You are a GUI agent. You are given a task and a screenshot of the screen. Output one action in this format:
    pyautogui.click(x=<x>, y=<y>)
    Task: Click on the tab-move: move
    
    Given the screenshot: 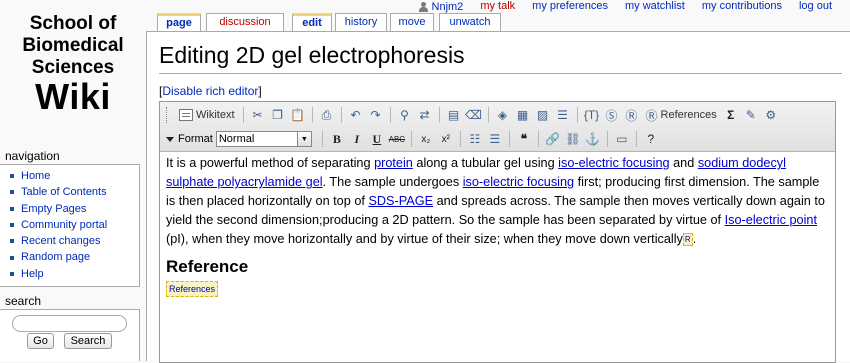 What is the action you would take?
    pyautogui.click(x=412, y=22)
    